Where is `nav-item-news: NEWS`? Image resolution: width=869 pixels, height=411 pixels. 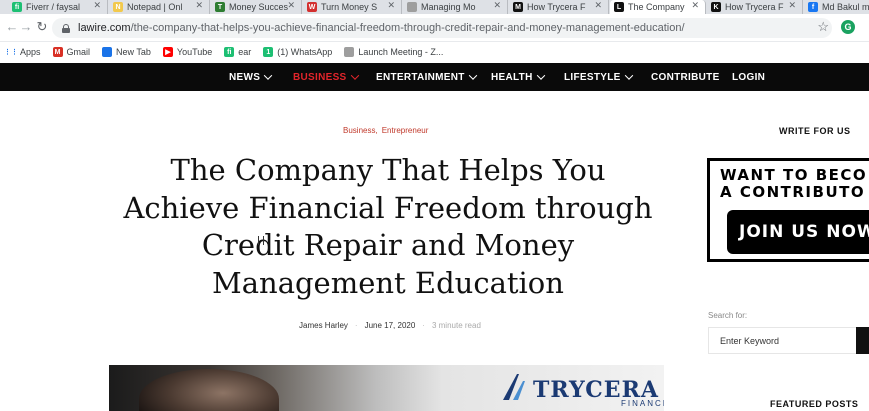
nav-item-news: NEWS is located at coordinates (251, 77).